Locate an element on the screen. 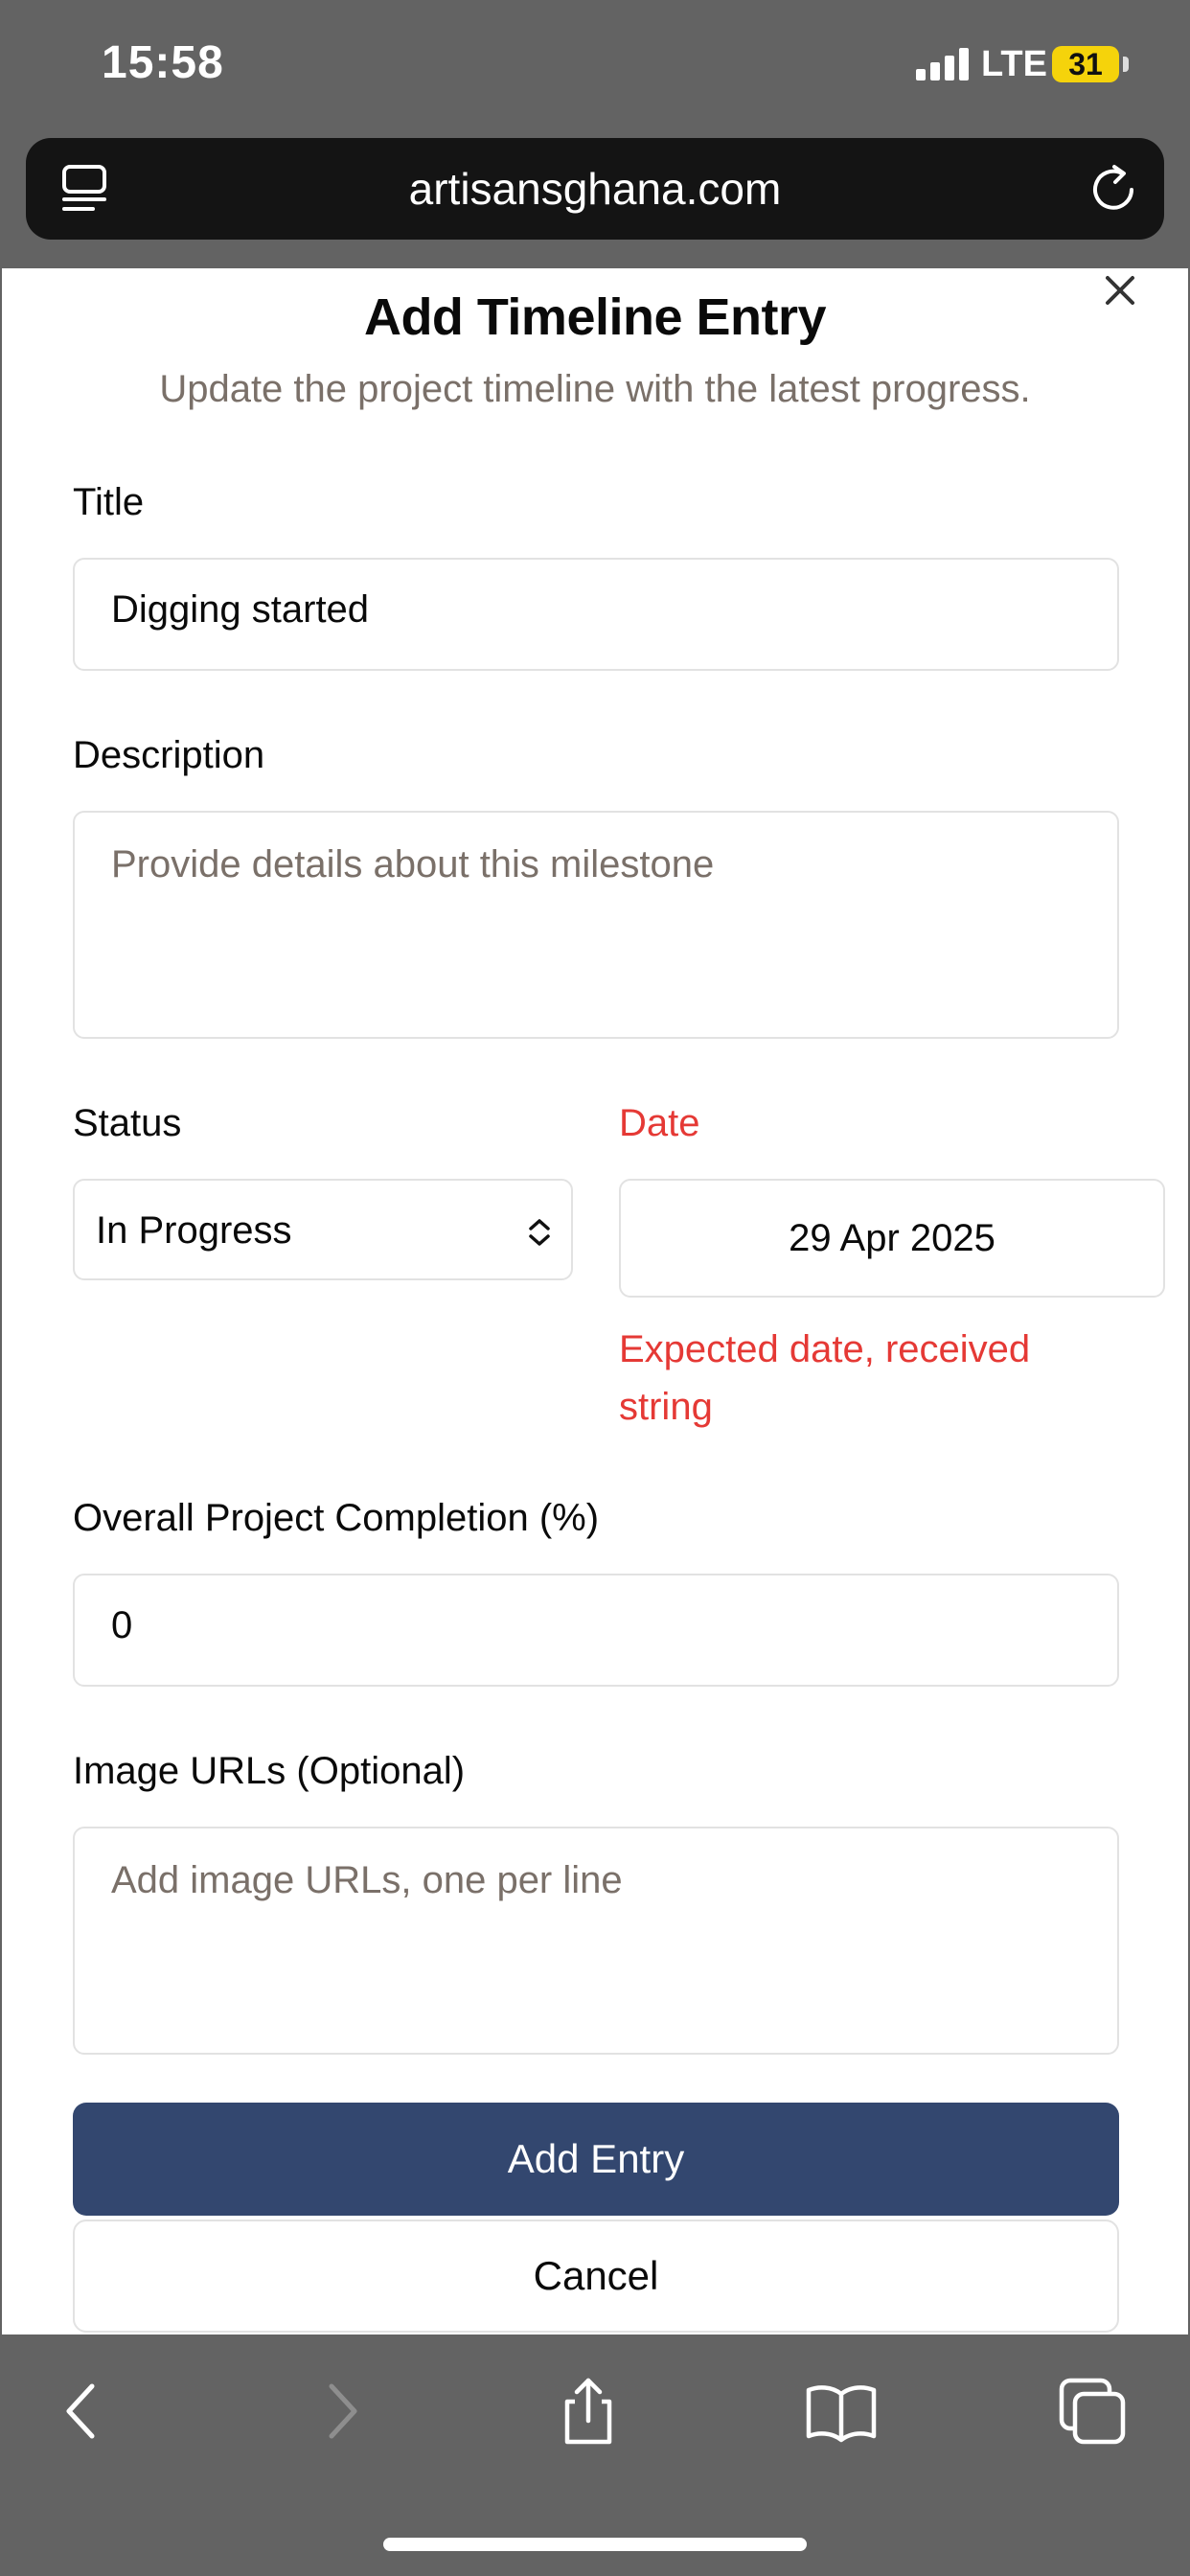 Image resolution: width=1190 pixels, height=2576 pixels. date-input-value: 29 Apr 2025 is located at coordinates (892, 1238).